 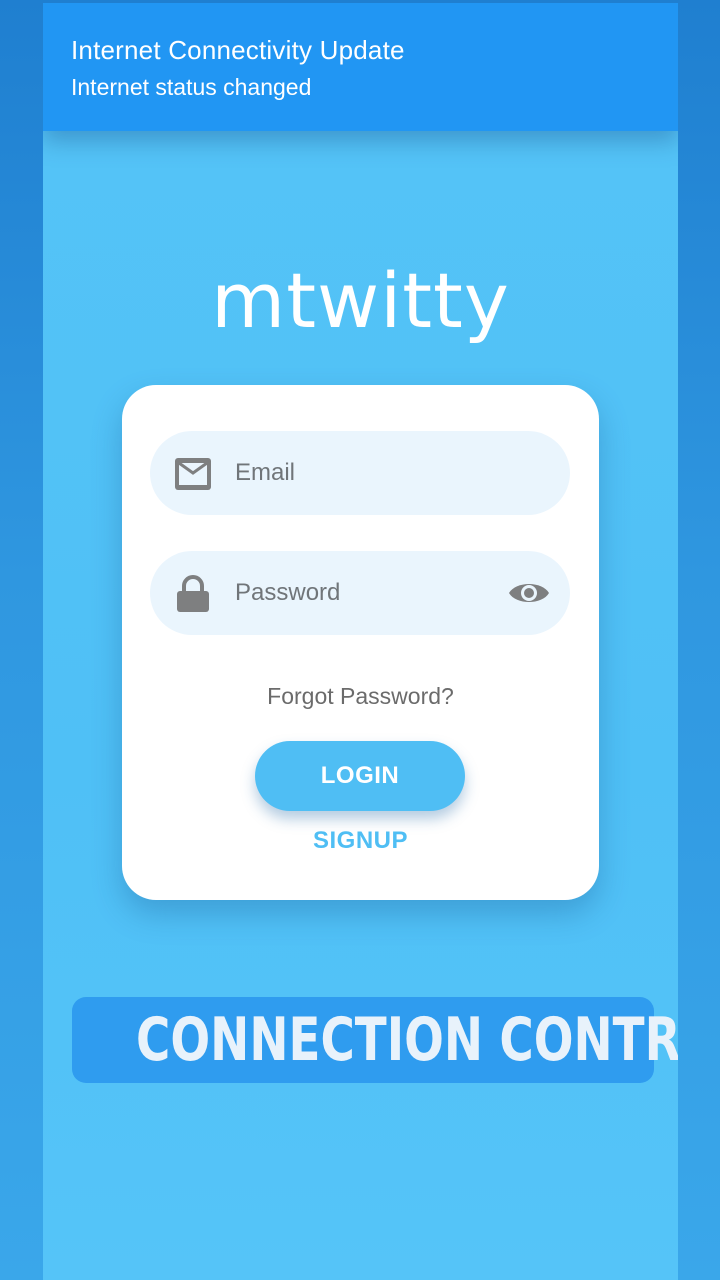 I want to click on email-field, so click(x=360, y=473).